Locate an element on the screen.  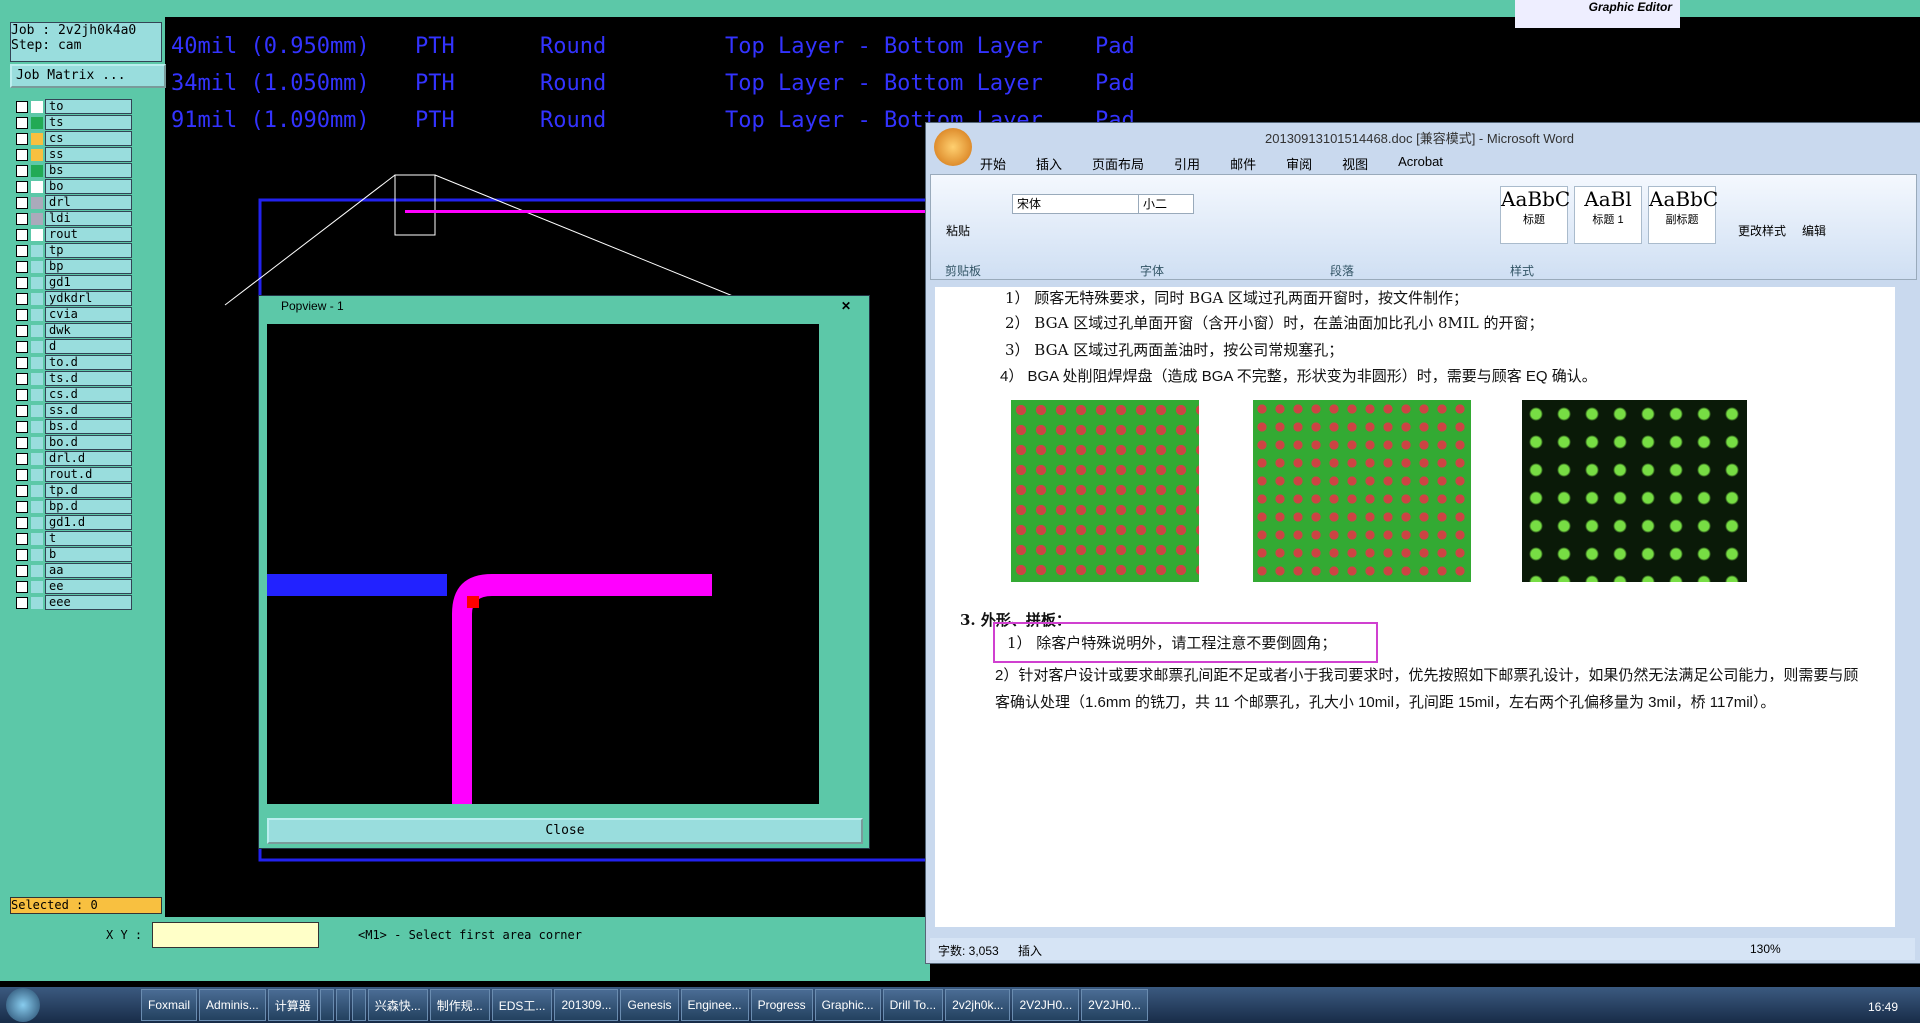
layer-row: cs.d is located at coordinates (72, 394).